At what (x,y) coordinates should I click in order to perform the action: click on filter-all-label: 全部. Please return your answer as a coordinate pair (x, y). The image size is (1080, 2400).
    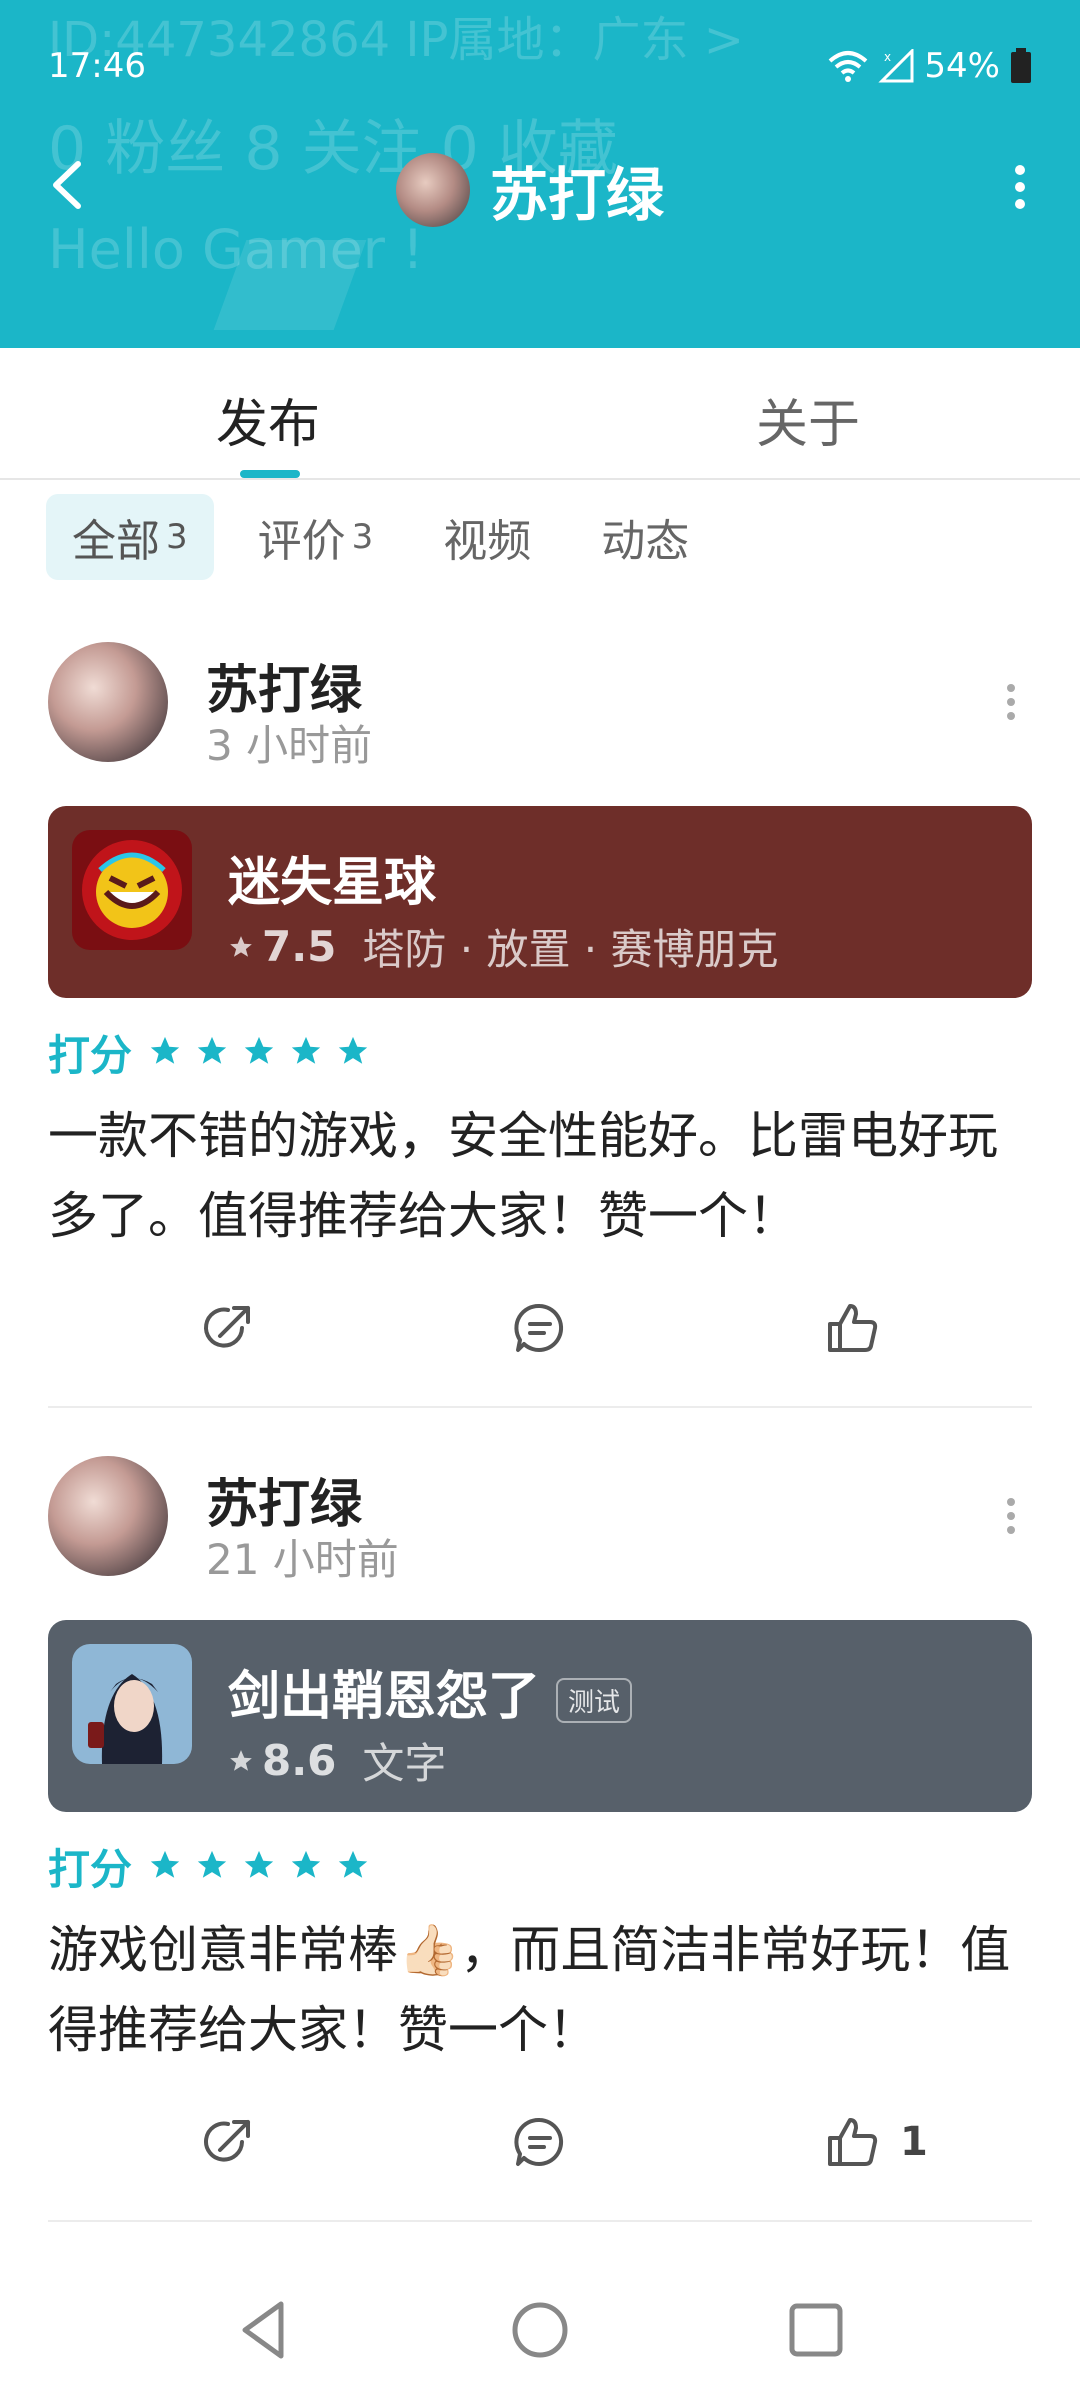
    Looking at the image, I should click on (116, 541).